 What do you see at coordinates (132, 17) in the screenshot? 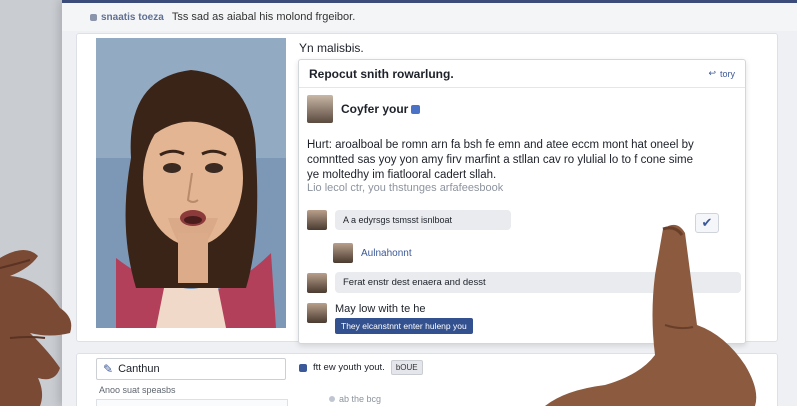
I see `app-name-label: snaatis toeza` at bounding box center [132, 17].